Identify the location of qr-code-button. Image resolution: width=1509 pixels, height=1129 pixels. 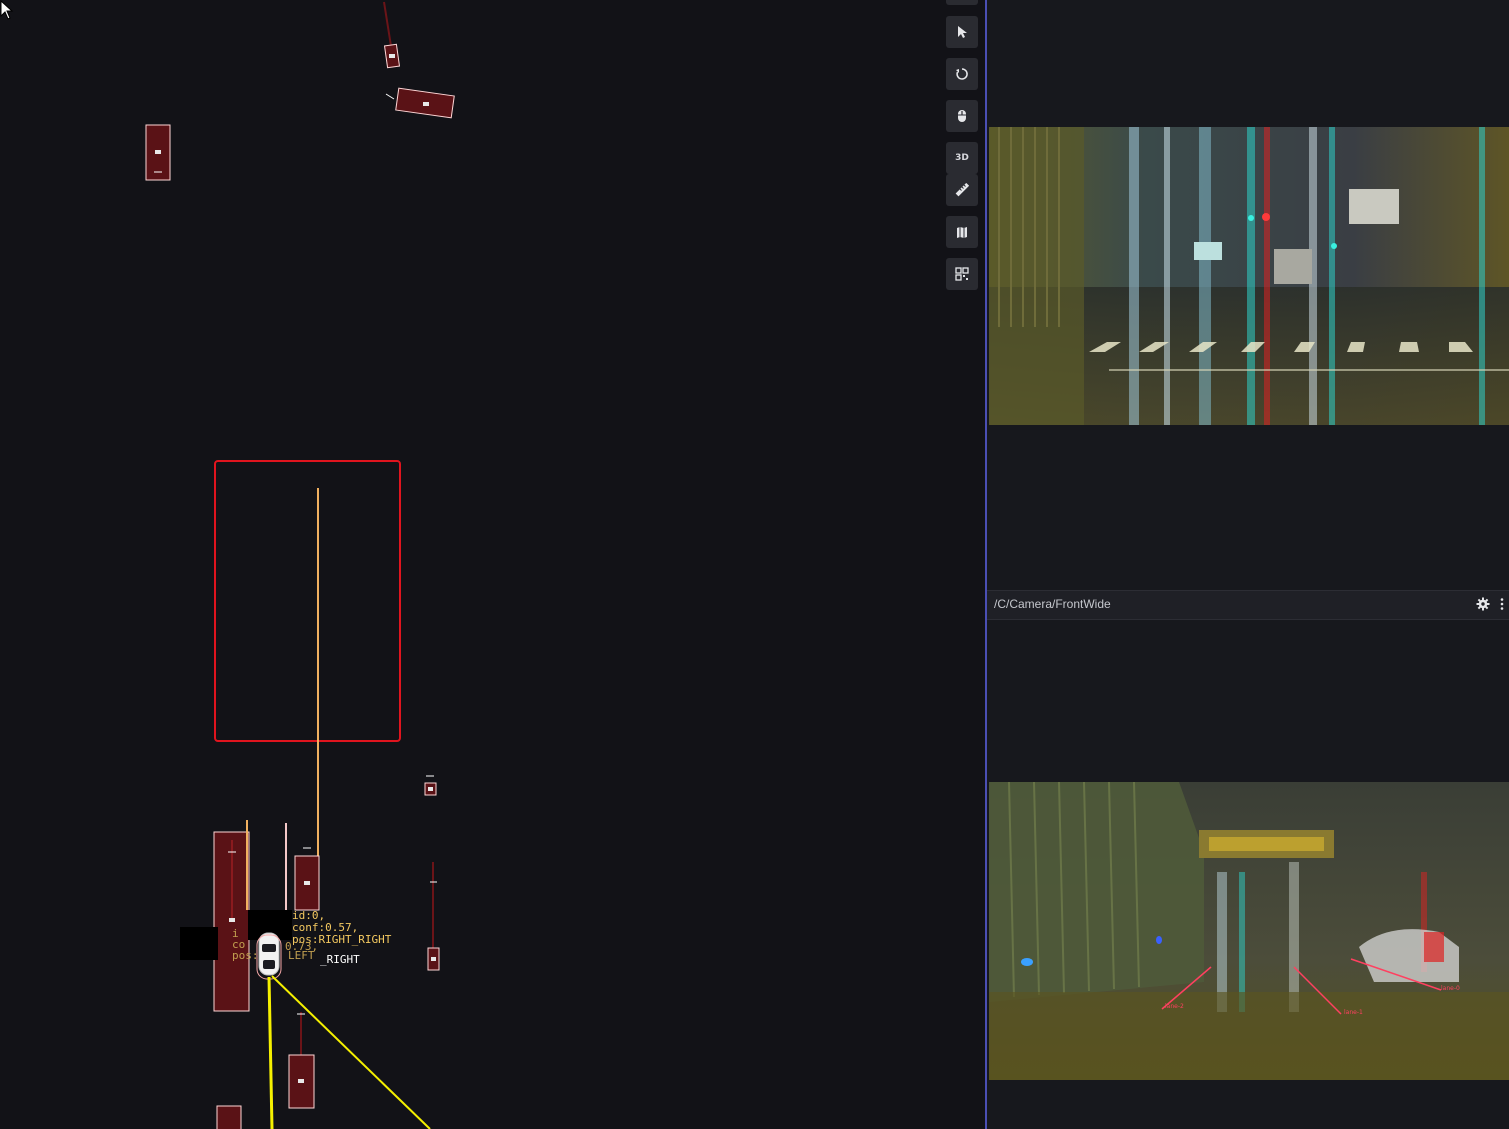
(962, 274).